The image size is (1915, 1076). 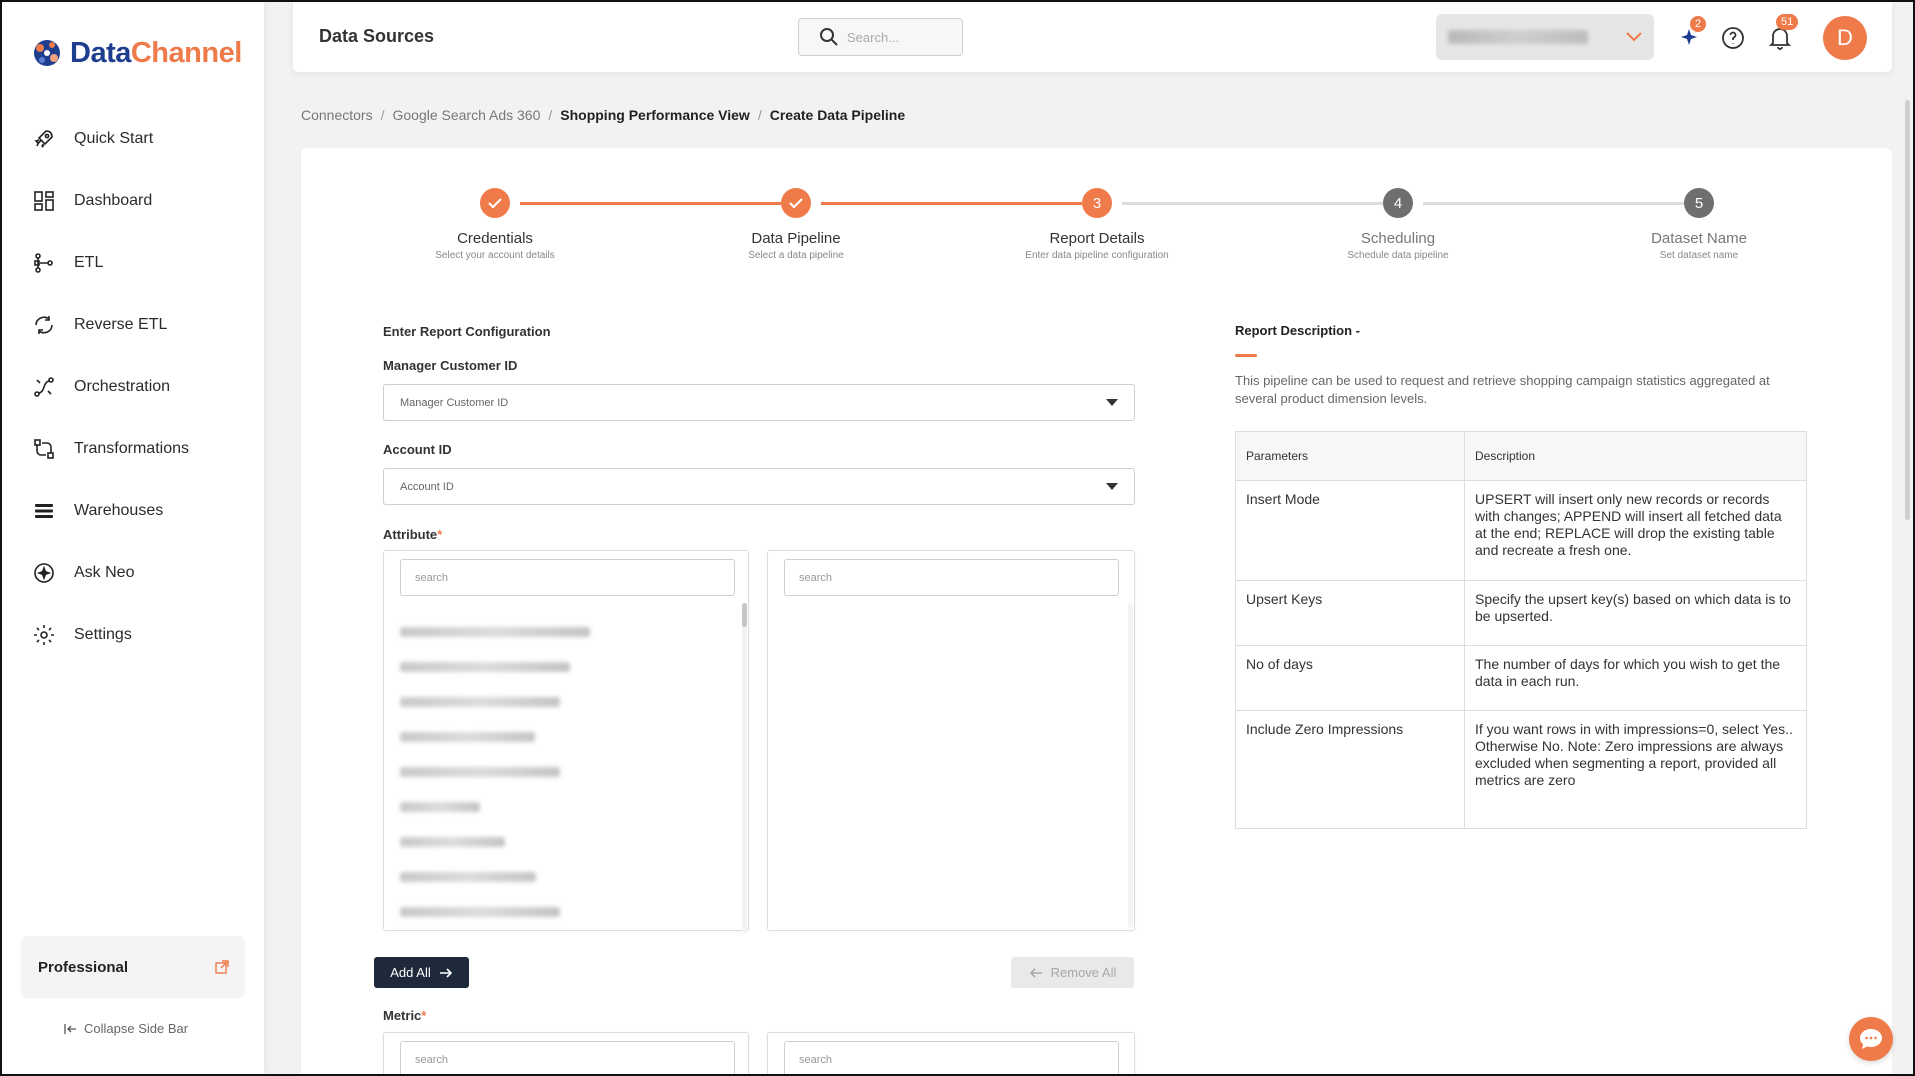 What do you see at coordinates (1782, 33) in the screenshot?
I see `notifications-button: 51` at bounding box center [1782, 33].